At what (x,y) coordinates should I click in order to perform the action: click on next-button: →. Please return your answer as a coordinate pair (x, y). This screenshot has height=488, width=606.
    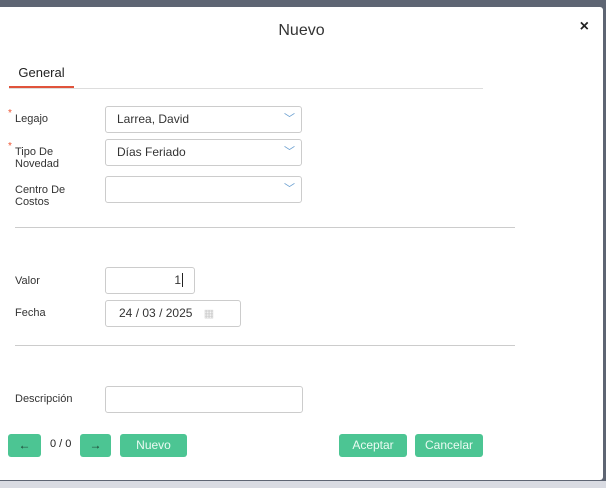
    Looking at the image, I should click on (95, 445).